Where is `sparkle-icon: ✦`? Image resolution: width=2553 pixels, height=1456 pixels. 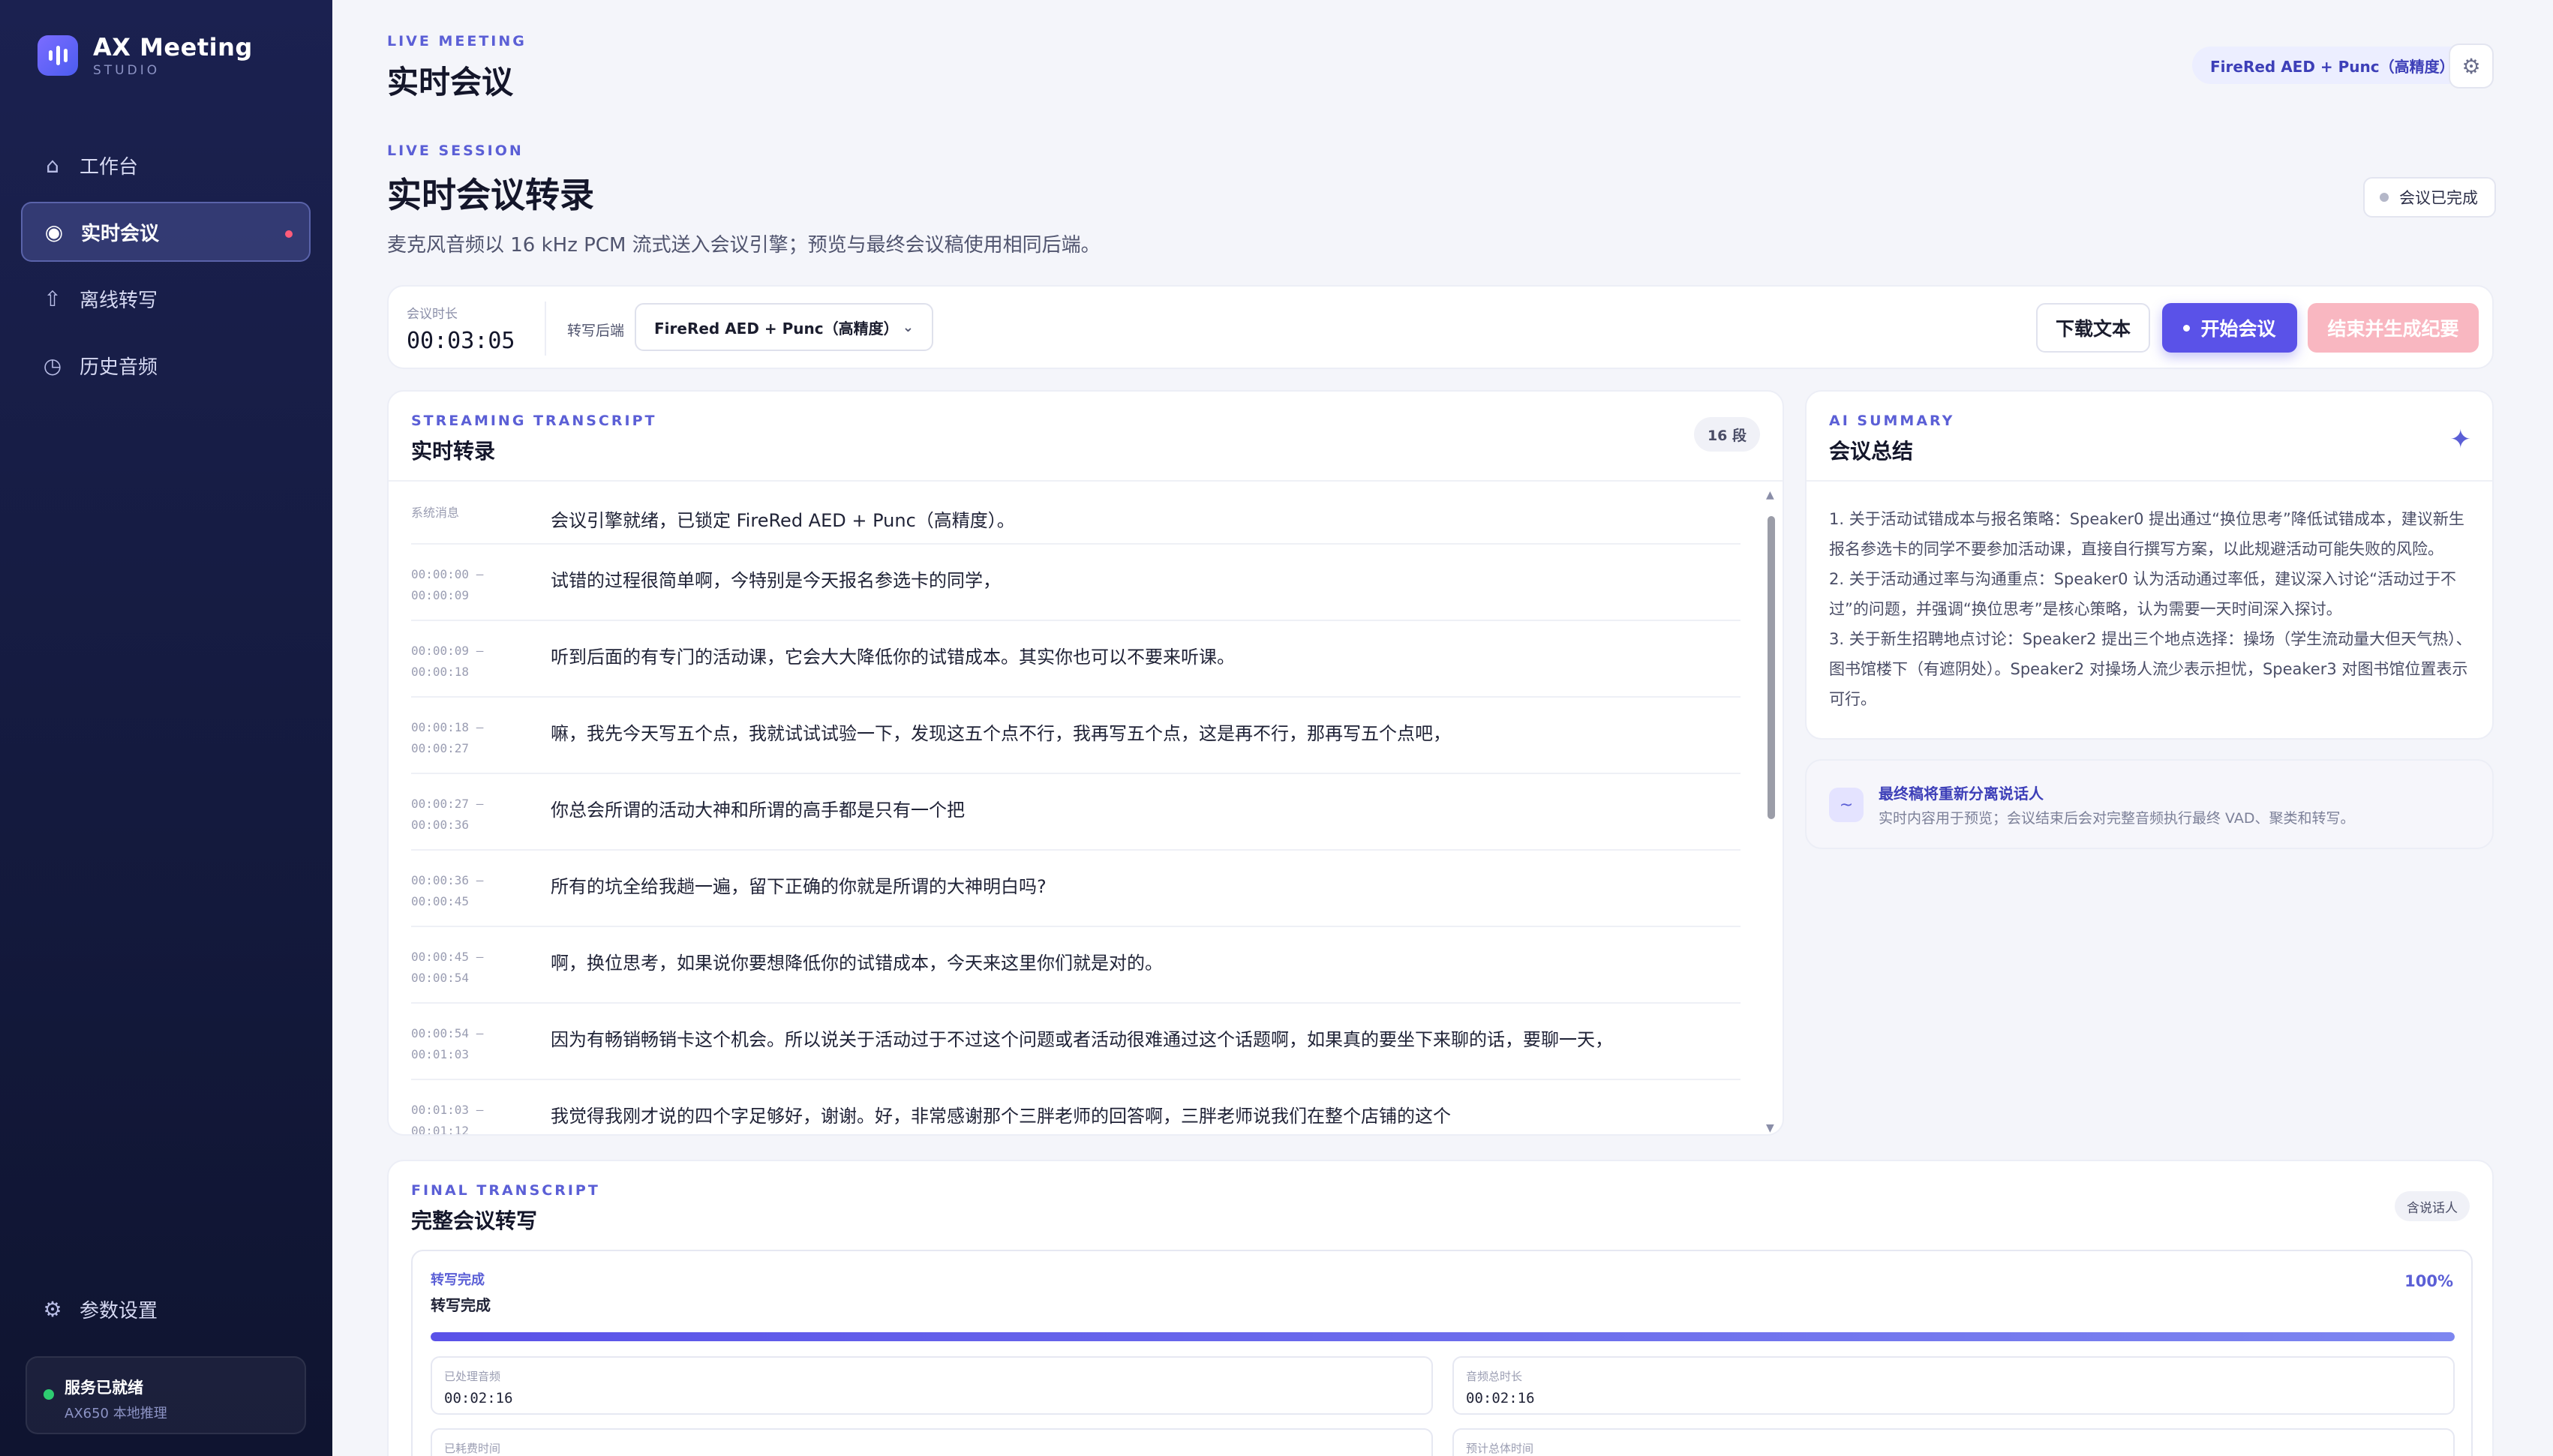 sparkle-icon: ✦ is located at coordinates (2461, 440).